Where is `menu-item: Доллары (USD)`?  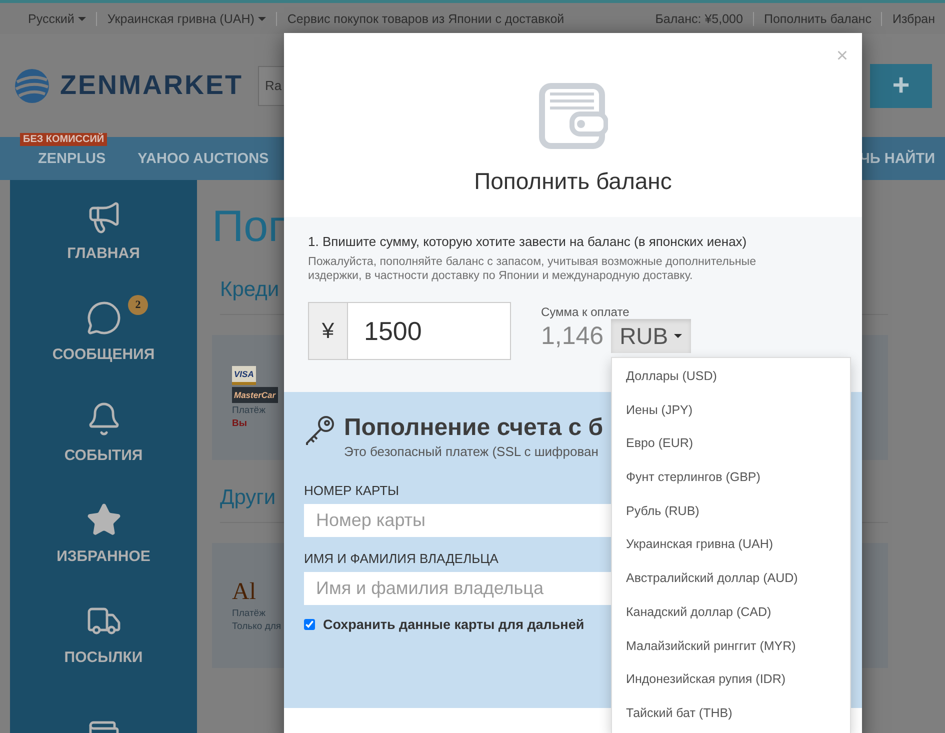
menu-item: Доллары (USD) is located at coordinates (731, 377).